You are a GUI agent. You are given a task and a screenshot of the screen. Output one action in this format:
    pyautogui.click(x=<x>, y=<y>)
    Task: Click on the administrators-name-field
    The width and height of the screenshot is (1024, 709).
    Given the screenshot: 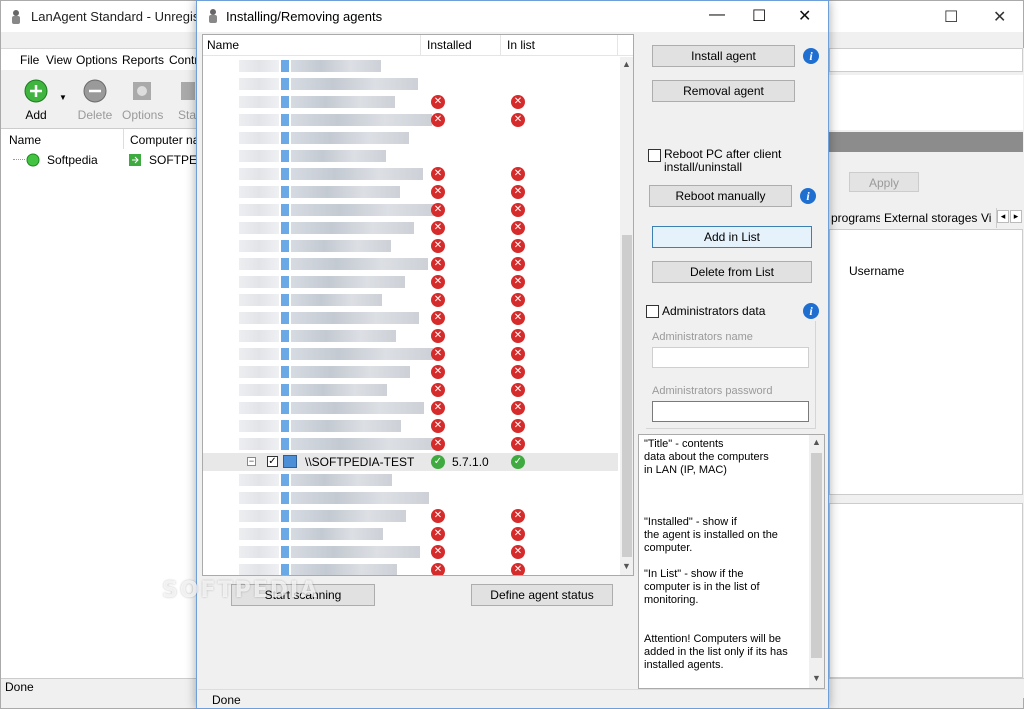 What is the action you would take?
    pyautogui.click(x=730, y=357)
    